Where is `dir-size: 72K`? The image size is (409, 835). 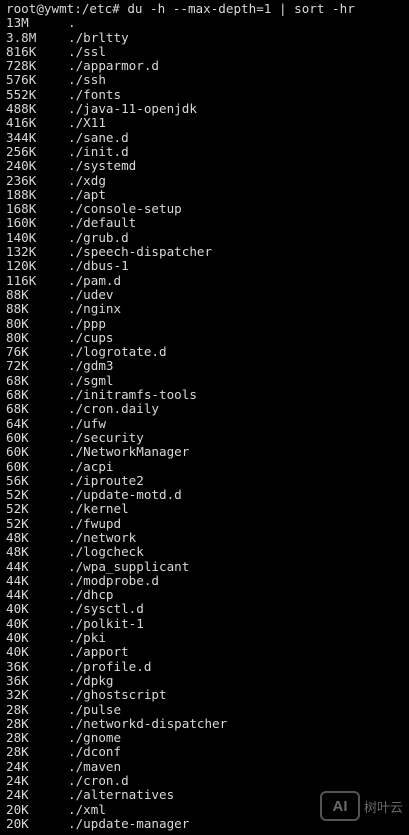 dir-size: 72K is located at coordinates (17, 366).